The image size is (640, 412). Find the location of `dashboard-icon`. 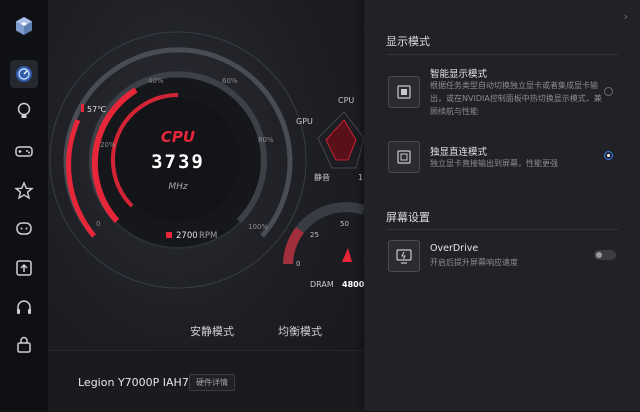

dashboard-icon is located at coordinates (24, 74).